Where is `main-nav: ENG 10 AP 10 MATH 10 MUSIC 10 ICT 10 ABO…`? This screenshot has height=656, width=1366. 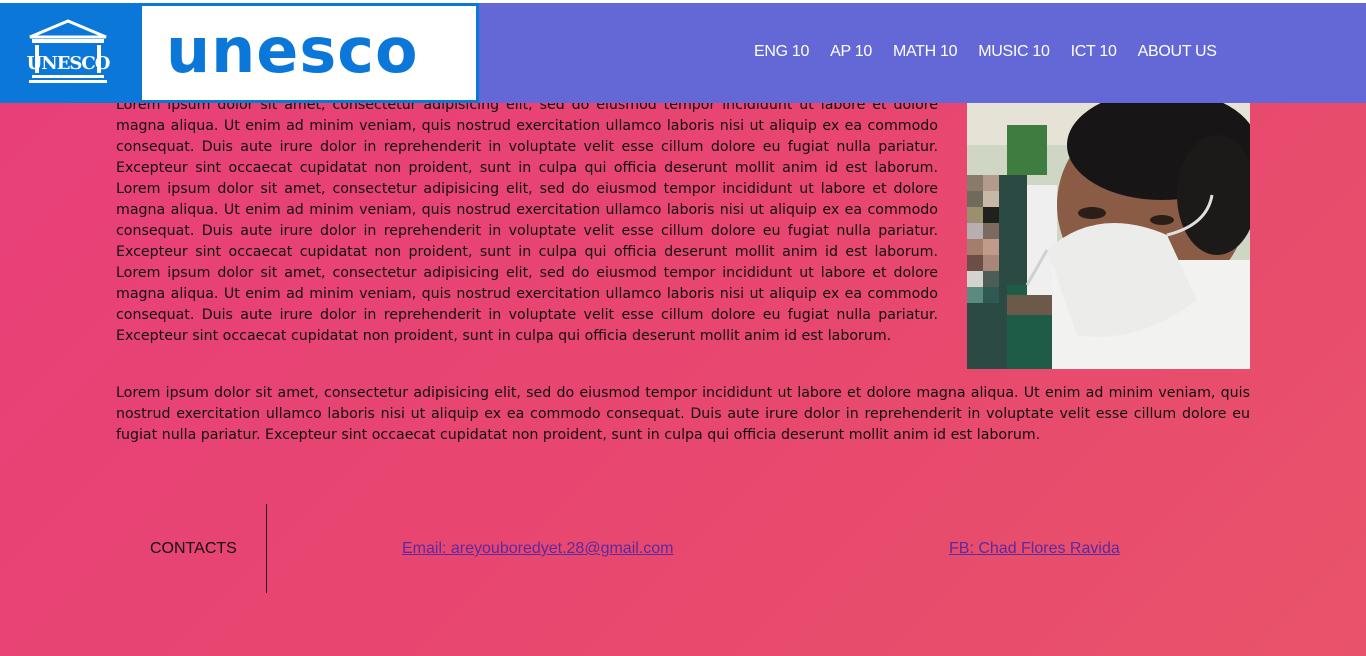
main-nav: ENG 10 AP 10 MATH 10 MUSIC 10 ICT 10 ABO… is located at coordinates (985, 52).